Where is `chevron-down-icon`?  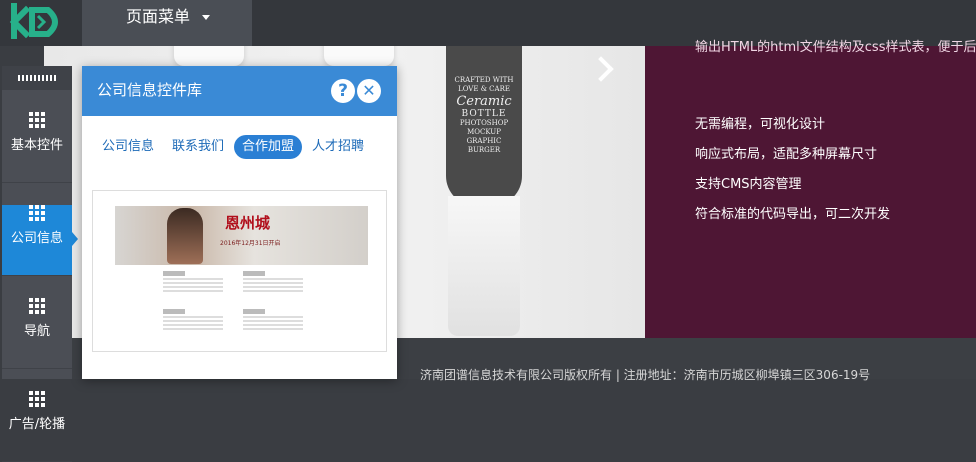 chevron-down-icon is located at coordinates (206, 17).